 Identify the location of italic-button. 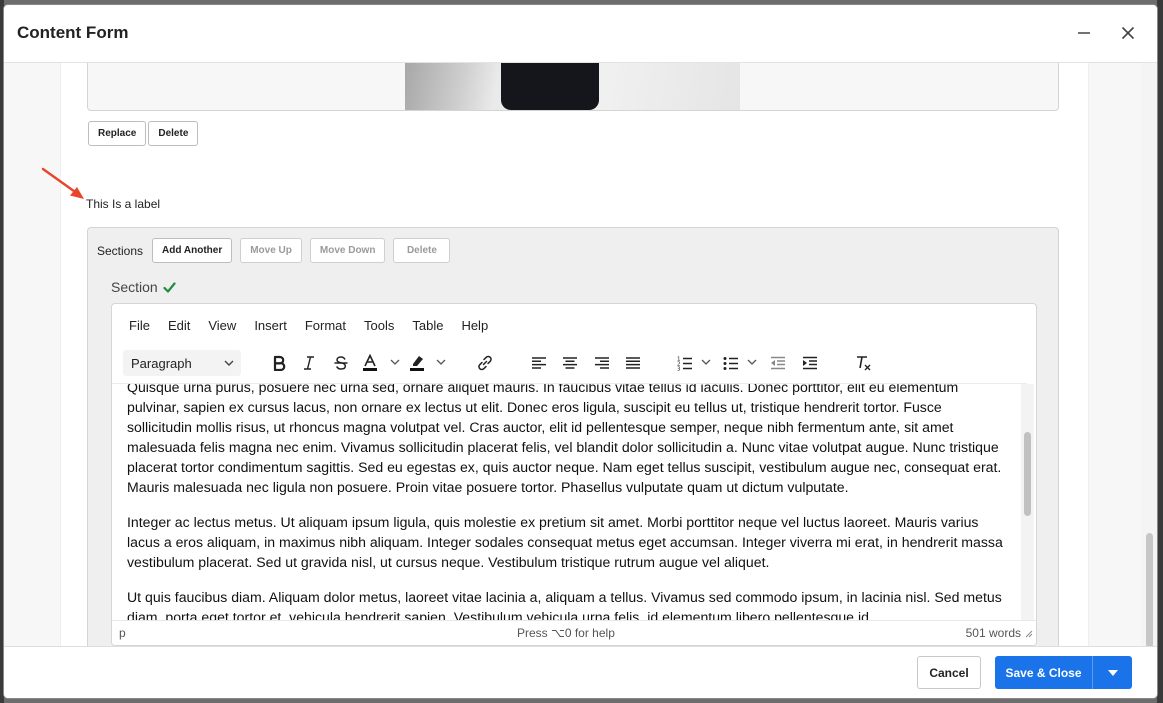
(309, 363).